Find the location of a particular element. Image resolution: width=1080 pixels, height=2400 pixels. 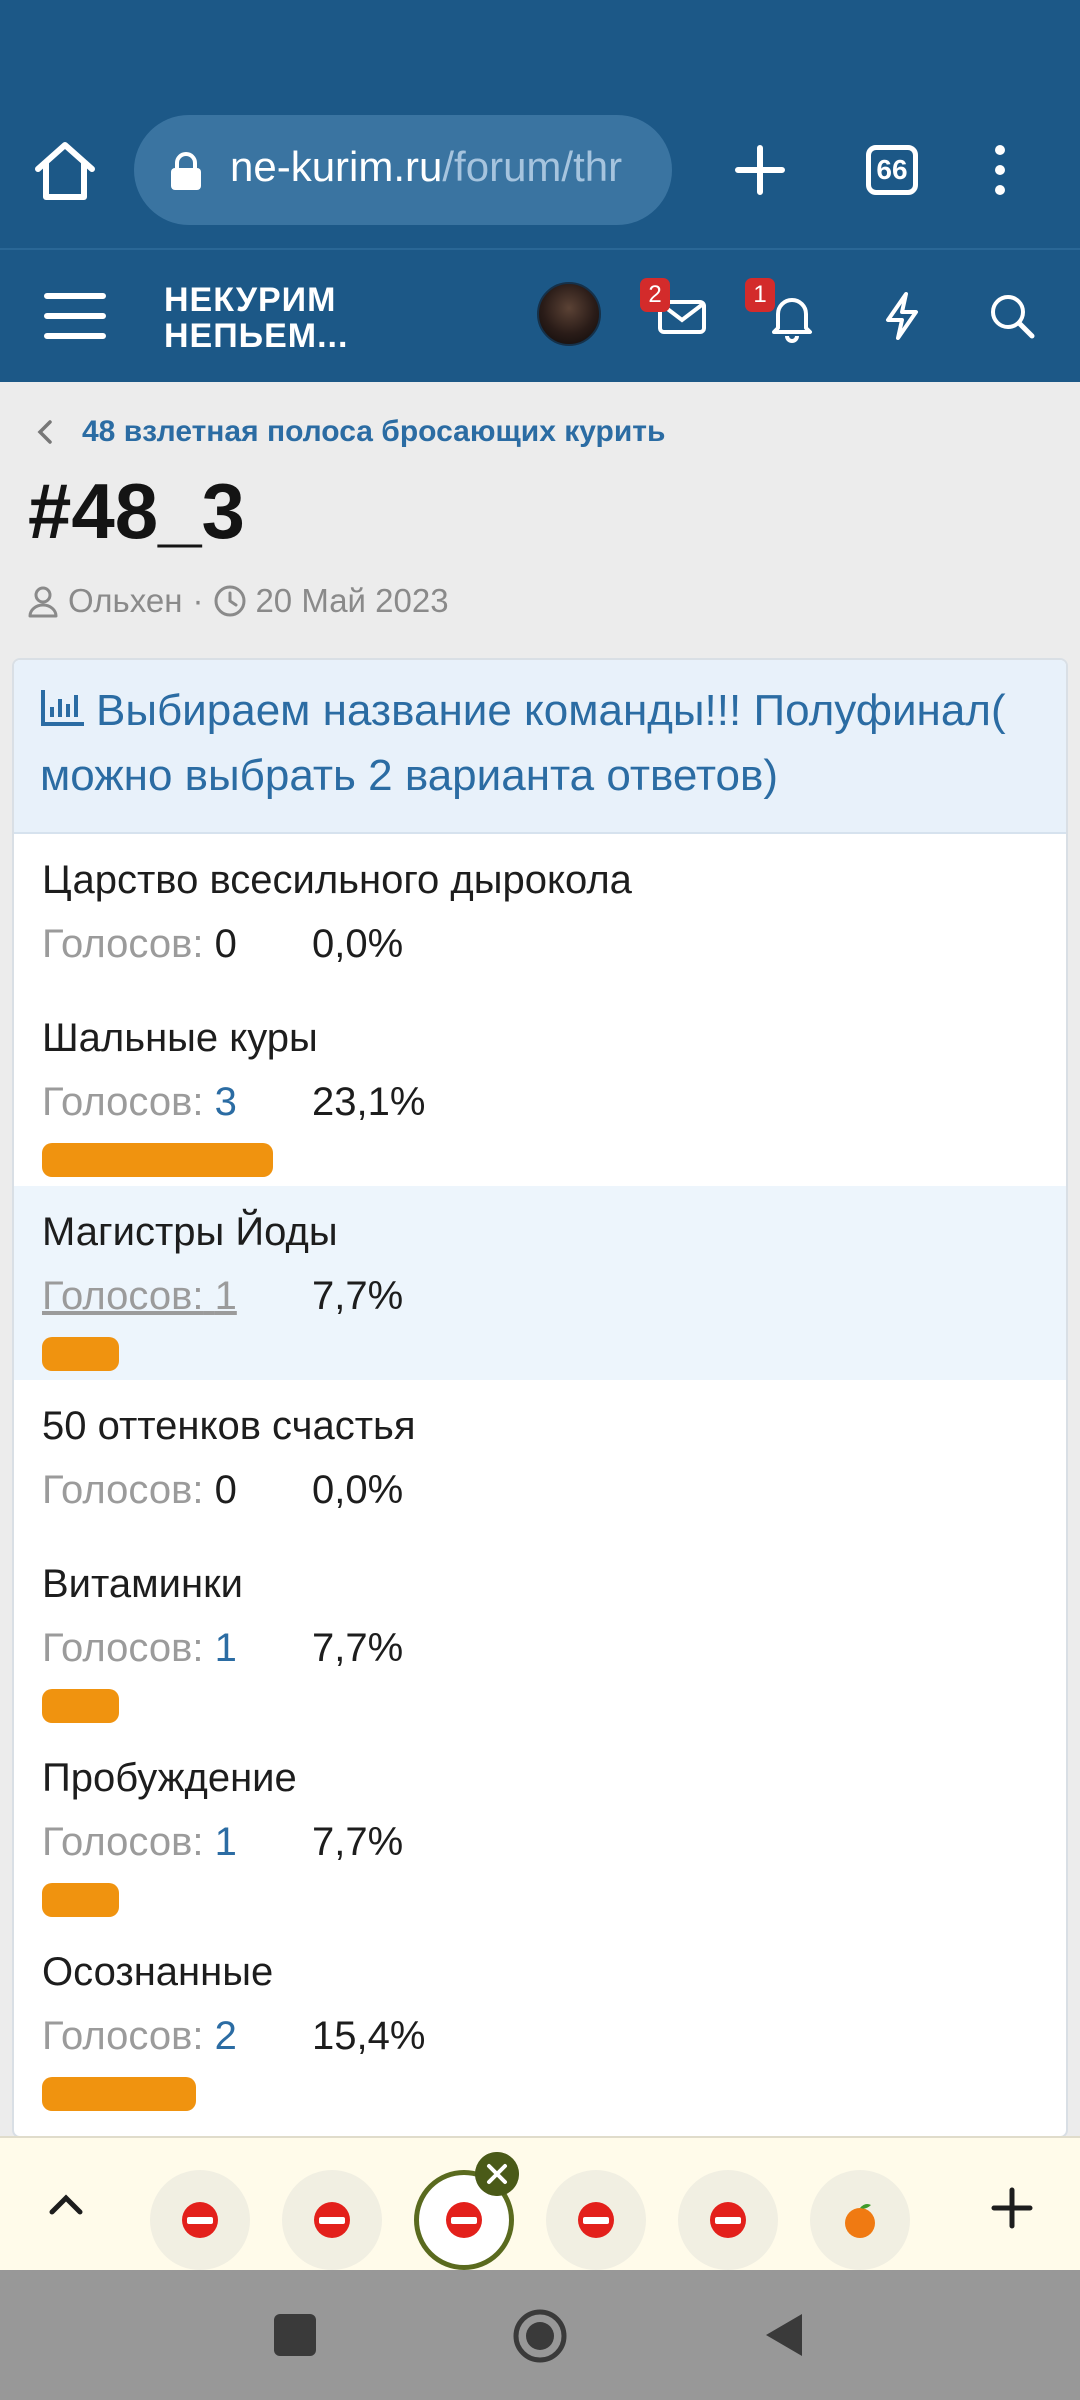

poll-option-percent: 23,1% is located at coordinates (369, 1102).